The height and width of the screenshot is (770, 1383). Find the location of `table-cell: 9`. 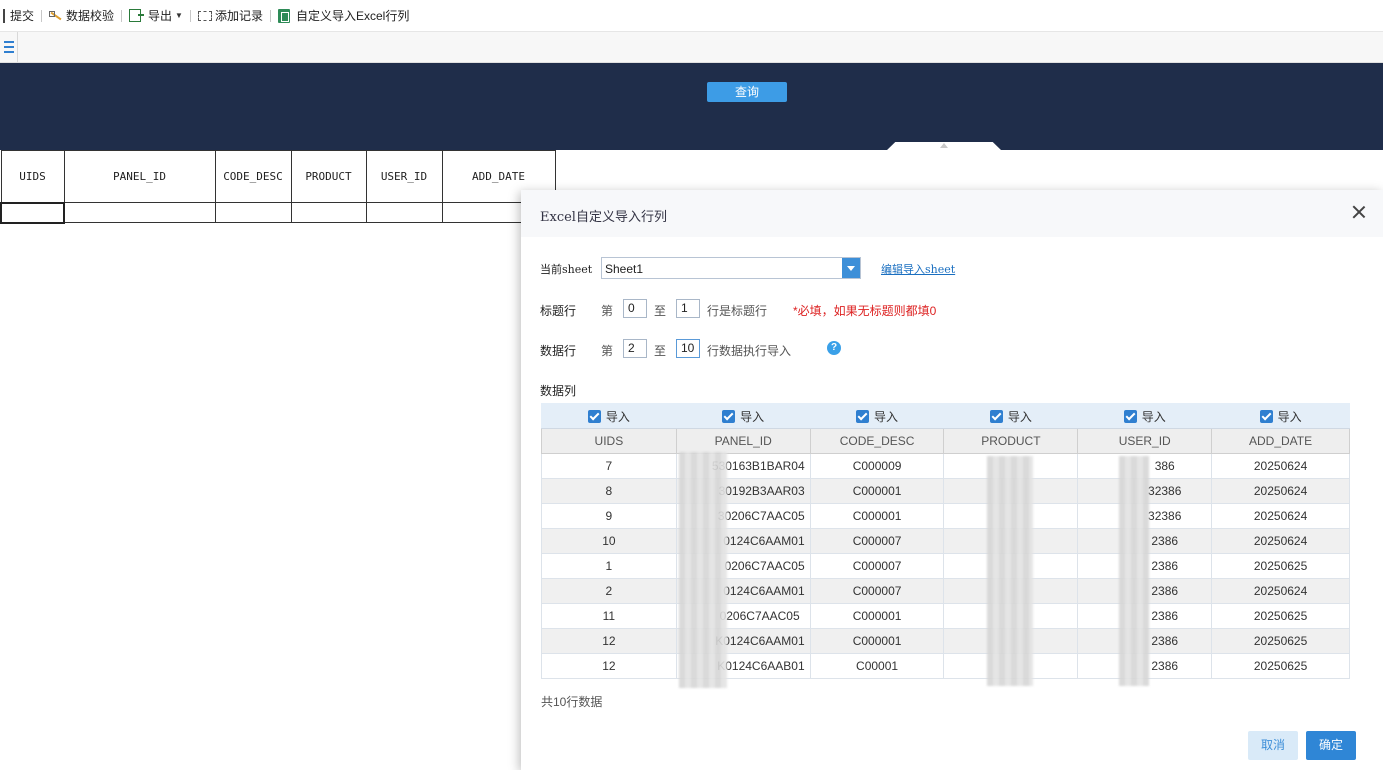

table-cell: 9 is located at coordinates (609, 516).